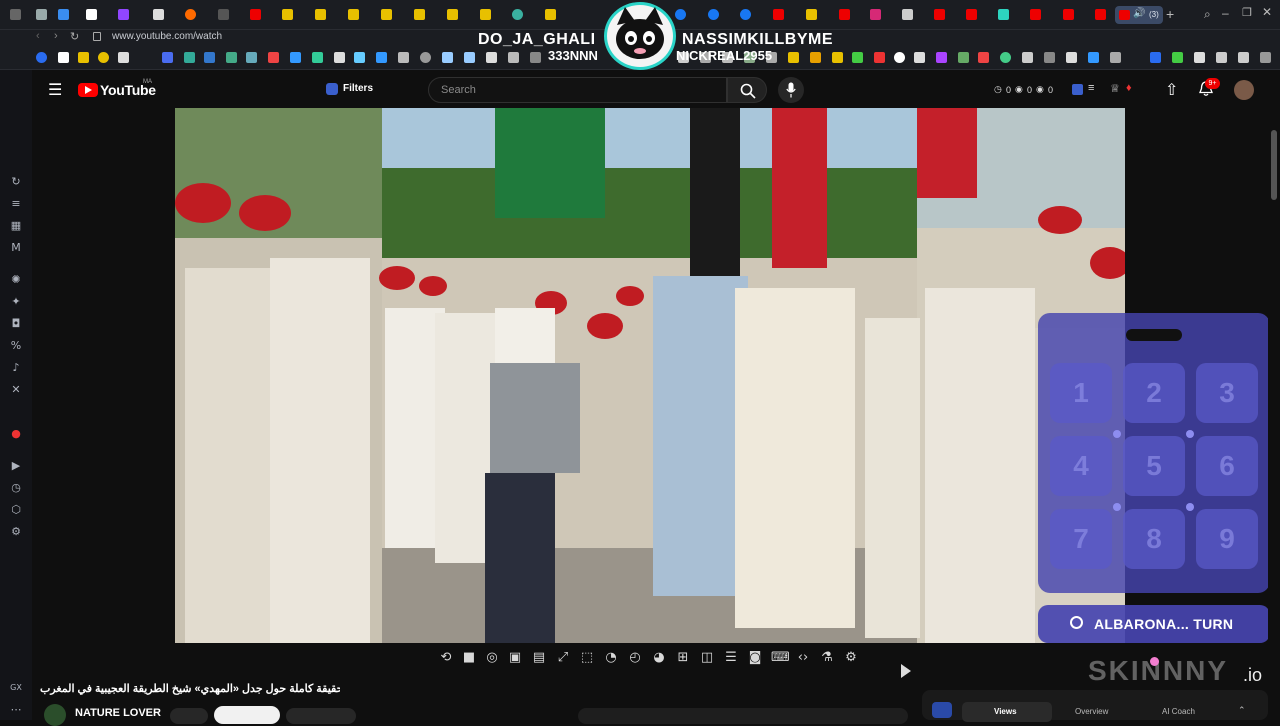 The width and height of the screenshot is (1280, 726). I want to click on active-tab: 🔊 (3), so click(1139, 15).